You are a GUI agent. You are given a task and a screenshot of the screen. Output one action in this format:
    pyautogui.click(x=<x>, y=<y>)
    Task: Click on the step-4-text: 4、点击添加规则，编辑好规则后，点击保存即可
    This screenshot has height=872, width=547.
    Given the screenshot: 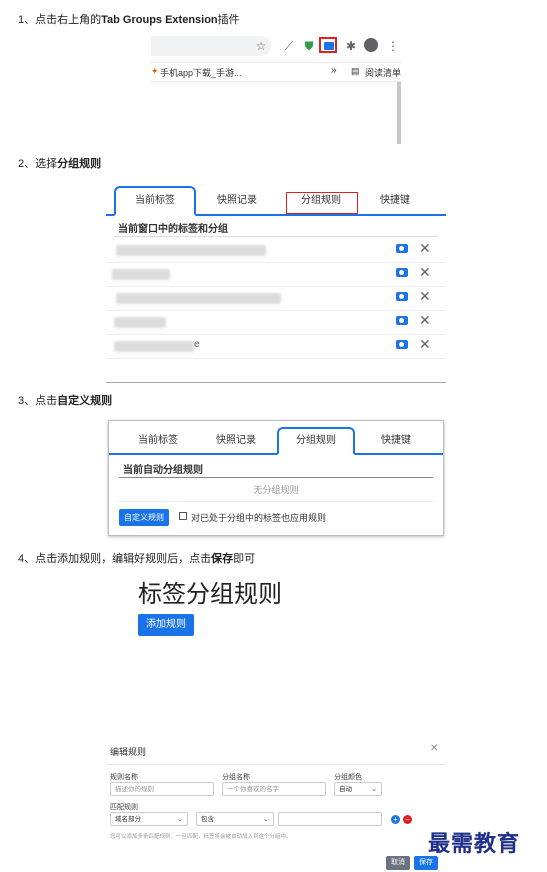 What is the action you would take?
    pyautogui.click(x=136, y=558)
    